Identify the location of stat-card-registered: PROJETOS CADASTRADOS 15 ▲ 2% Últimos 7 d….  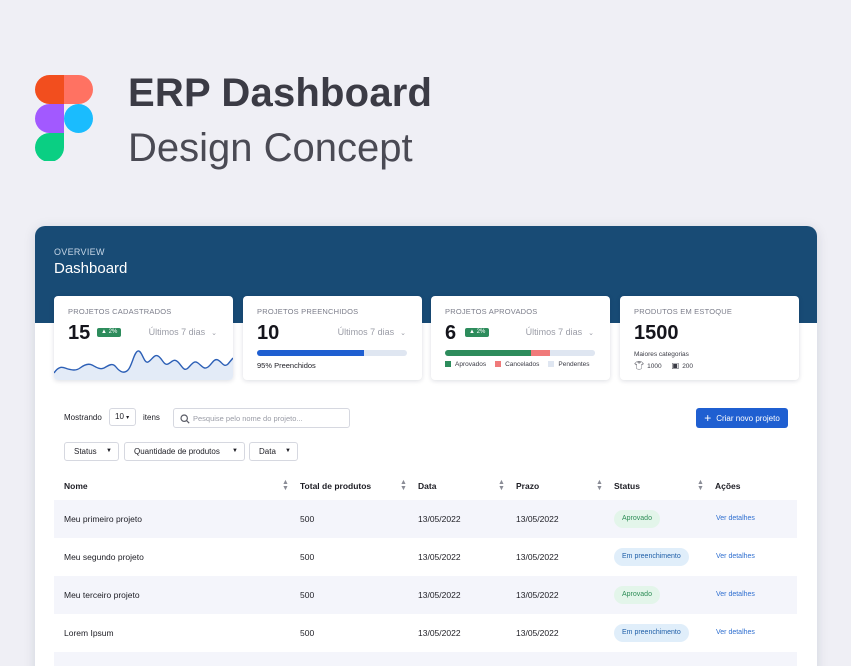
(143, 338).